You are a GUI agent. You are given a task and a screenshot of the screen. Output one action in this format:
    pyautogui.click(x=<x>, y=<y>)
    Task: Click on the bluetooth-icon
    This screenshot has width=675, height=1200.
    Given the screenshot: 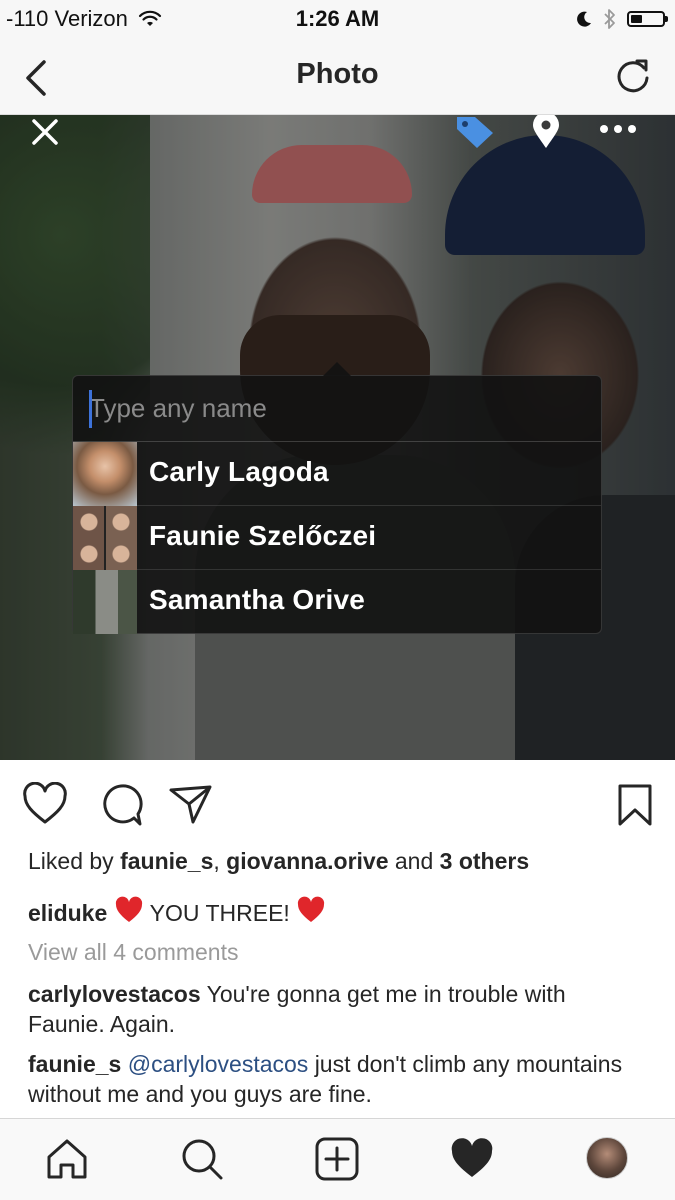 What is the action you would take?
    pyautogui.click(x=609, y=19)
    